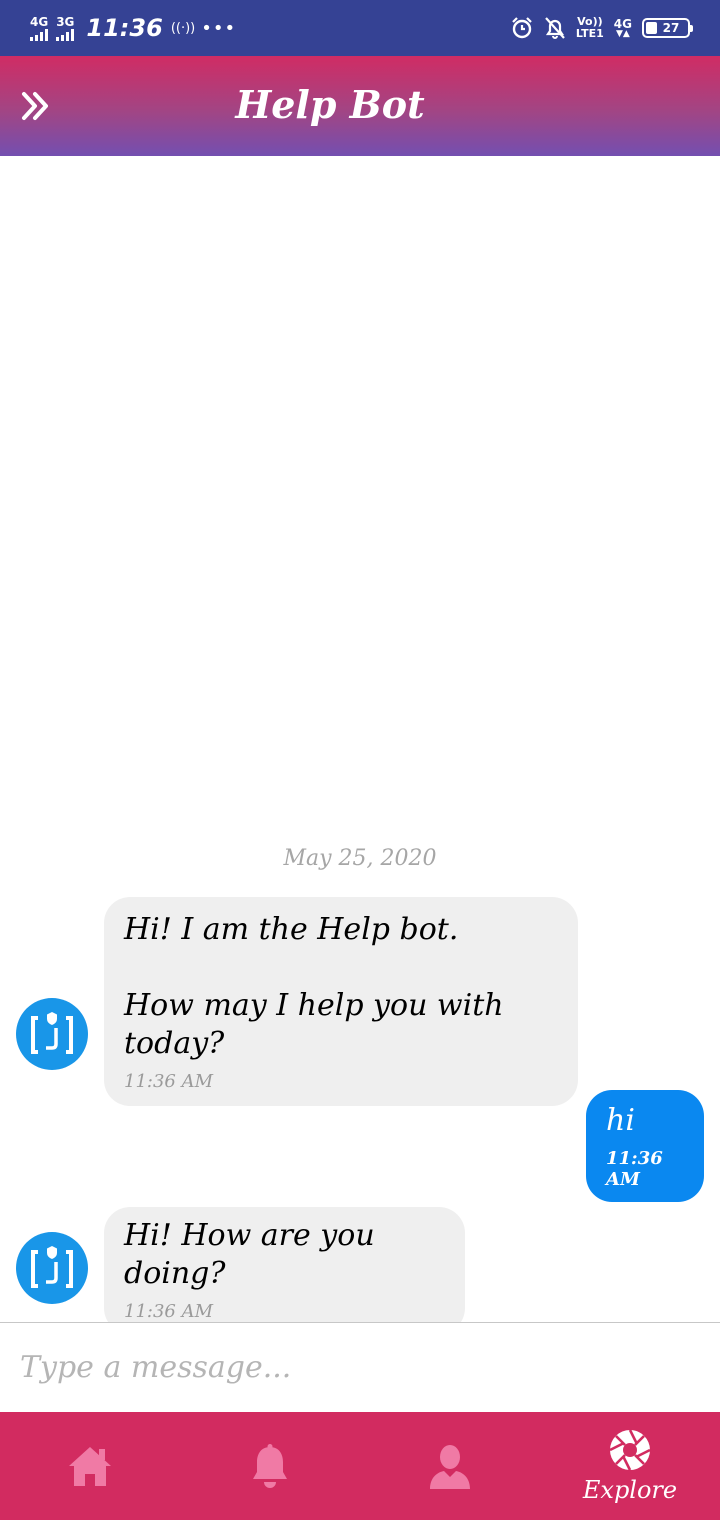 The width and height of the screenshot is (720, 1520). I want to click on user-icon, so click(450, 1467).